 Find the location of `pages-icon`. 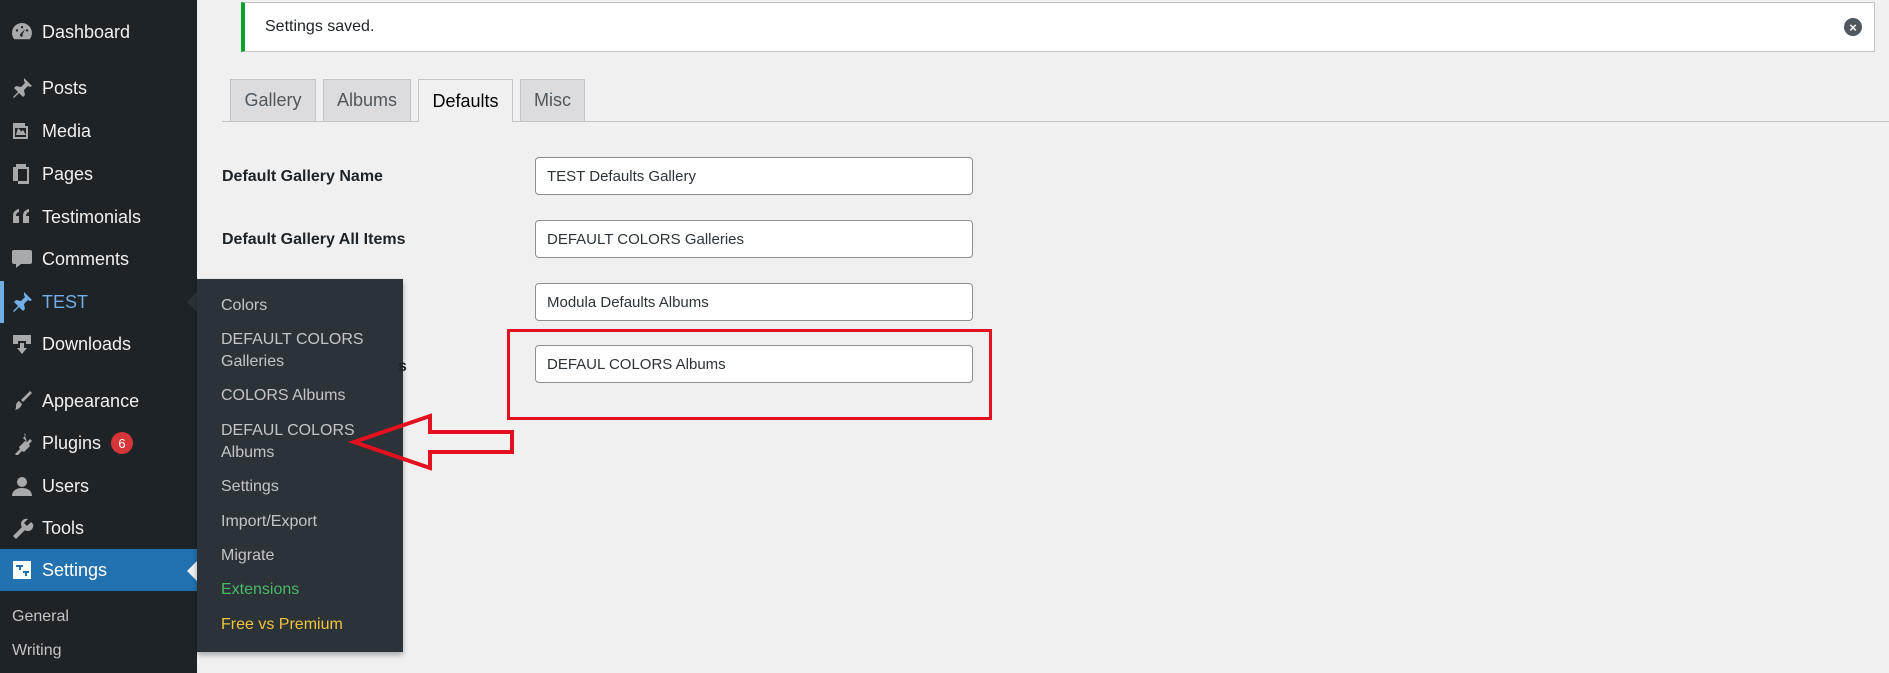

pages-icon is located at coordinates (22, 174).